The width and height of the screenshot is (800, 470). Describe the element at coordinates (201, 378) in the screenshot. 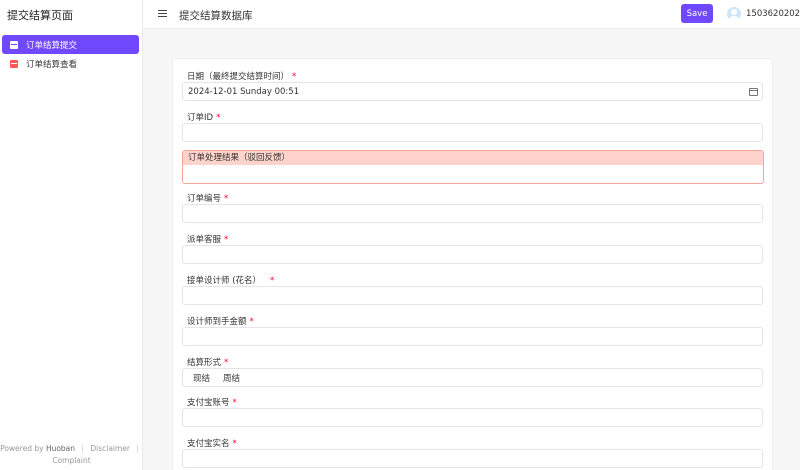

I see `settle-option-cash: 现结` at that location.